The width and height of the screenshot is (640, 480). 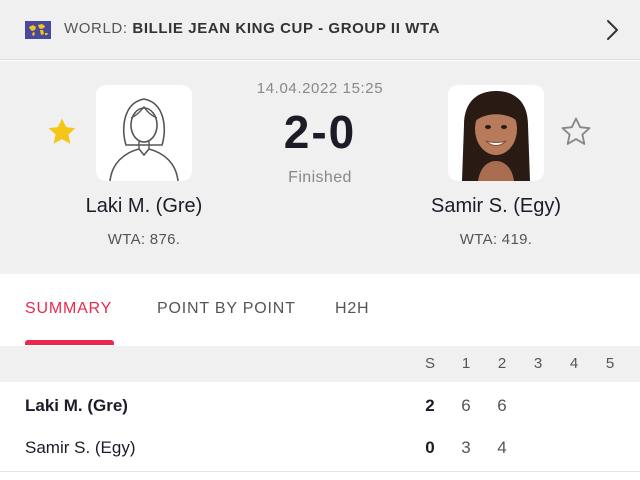 What do you see at coordinates (502, 363) in the screenshot?
I see `column-header-set-2: 2` at bounding box center [502, 363].